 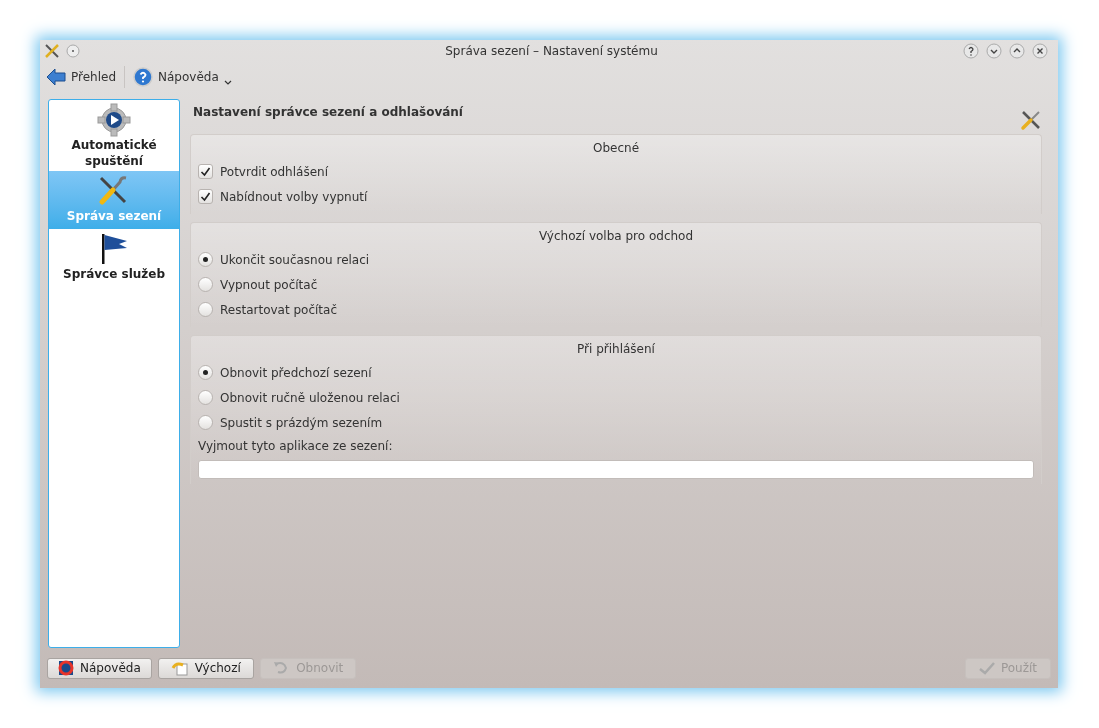 I want to click on sidebar-item: Správce služeb, so click(x=114, y=258).